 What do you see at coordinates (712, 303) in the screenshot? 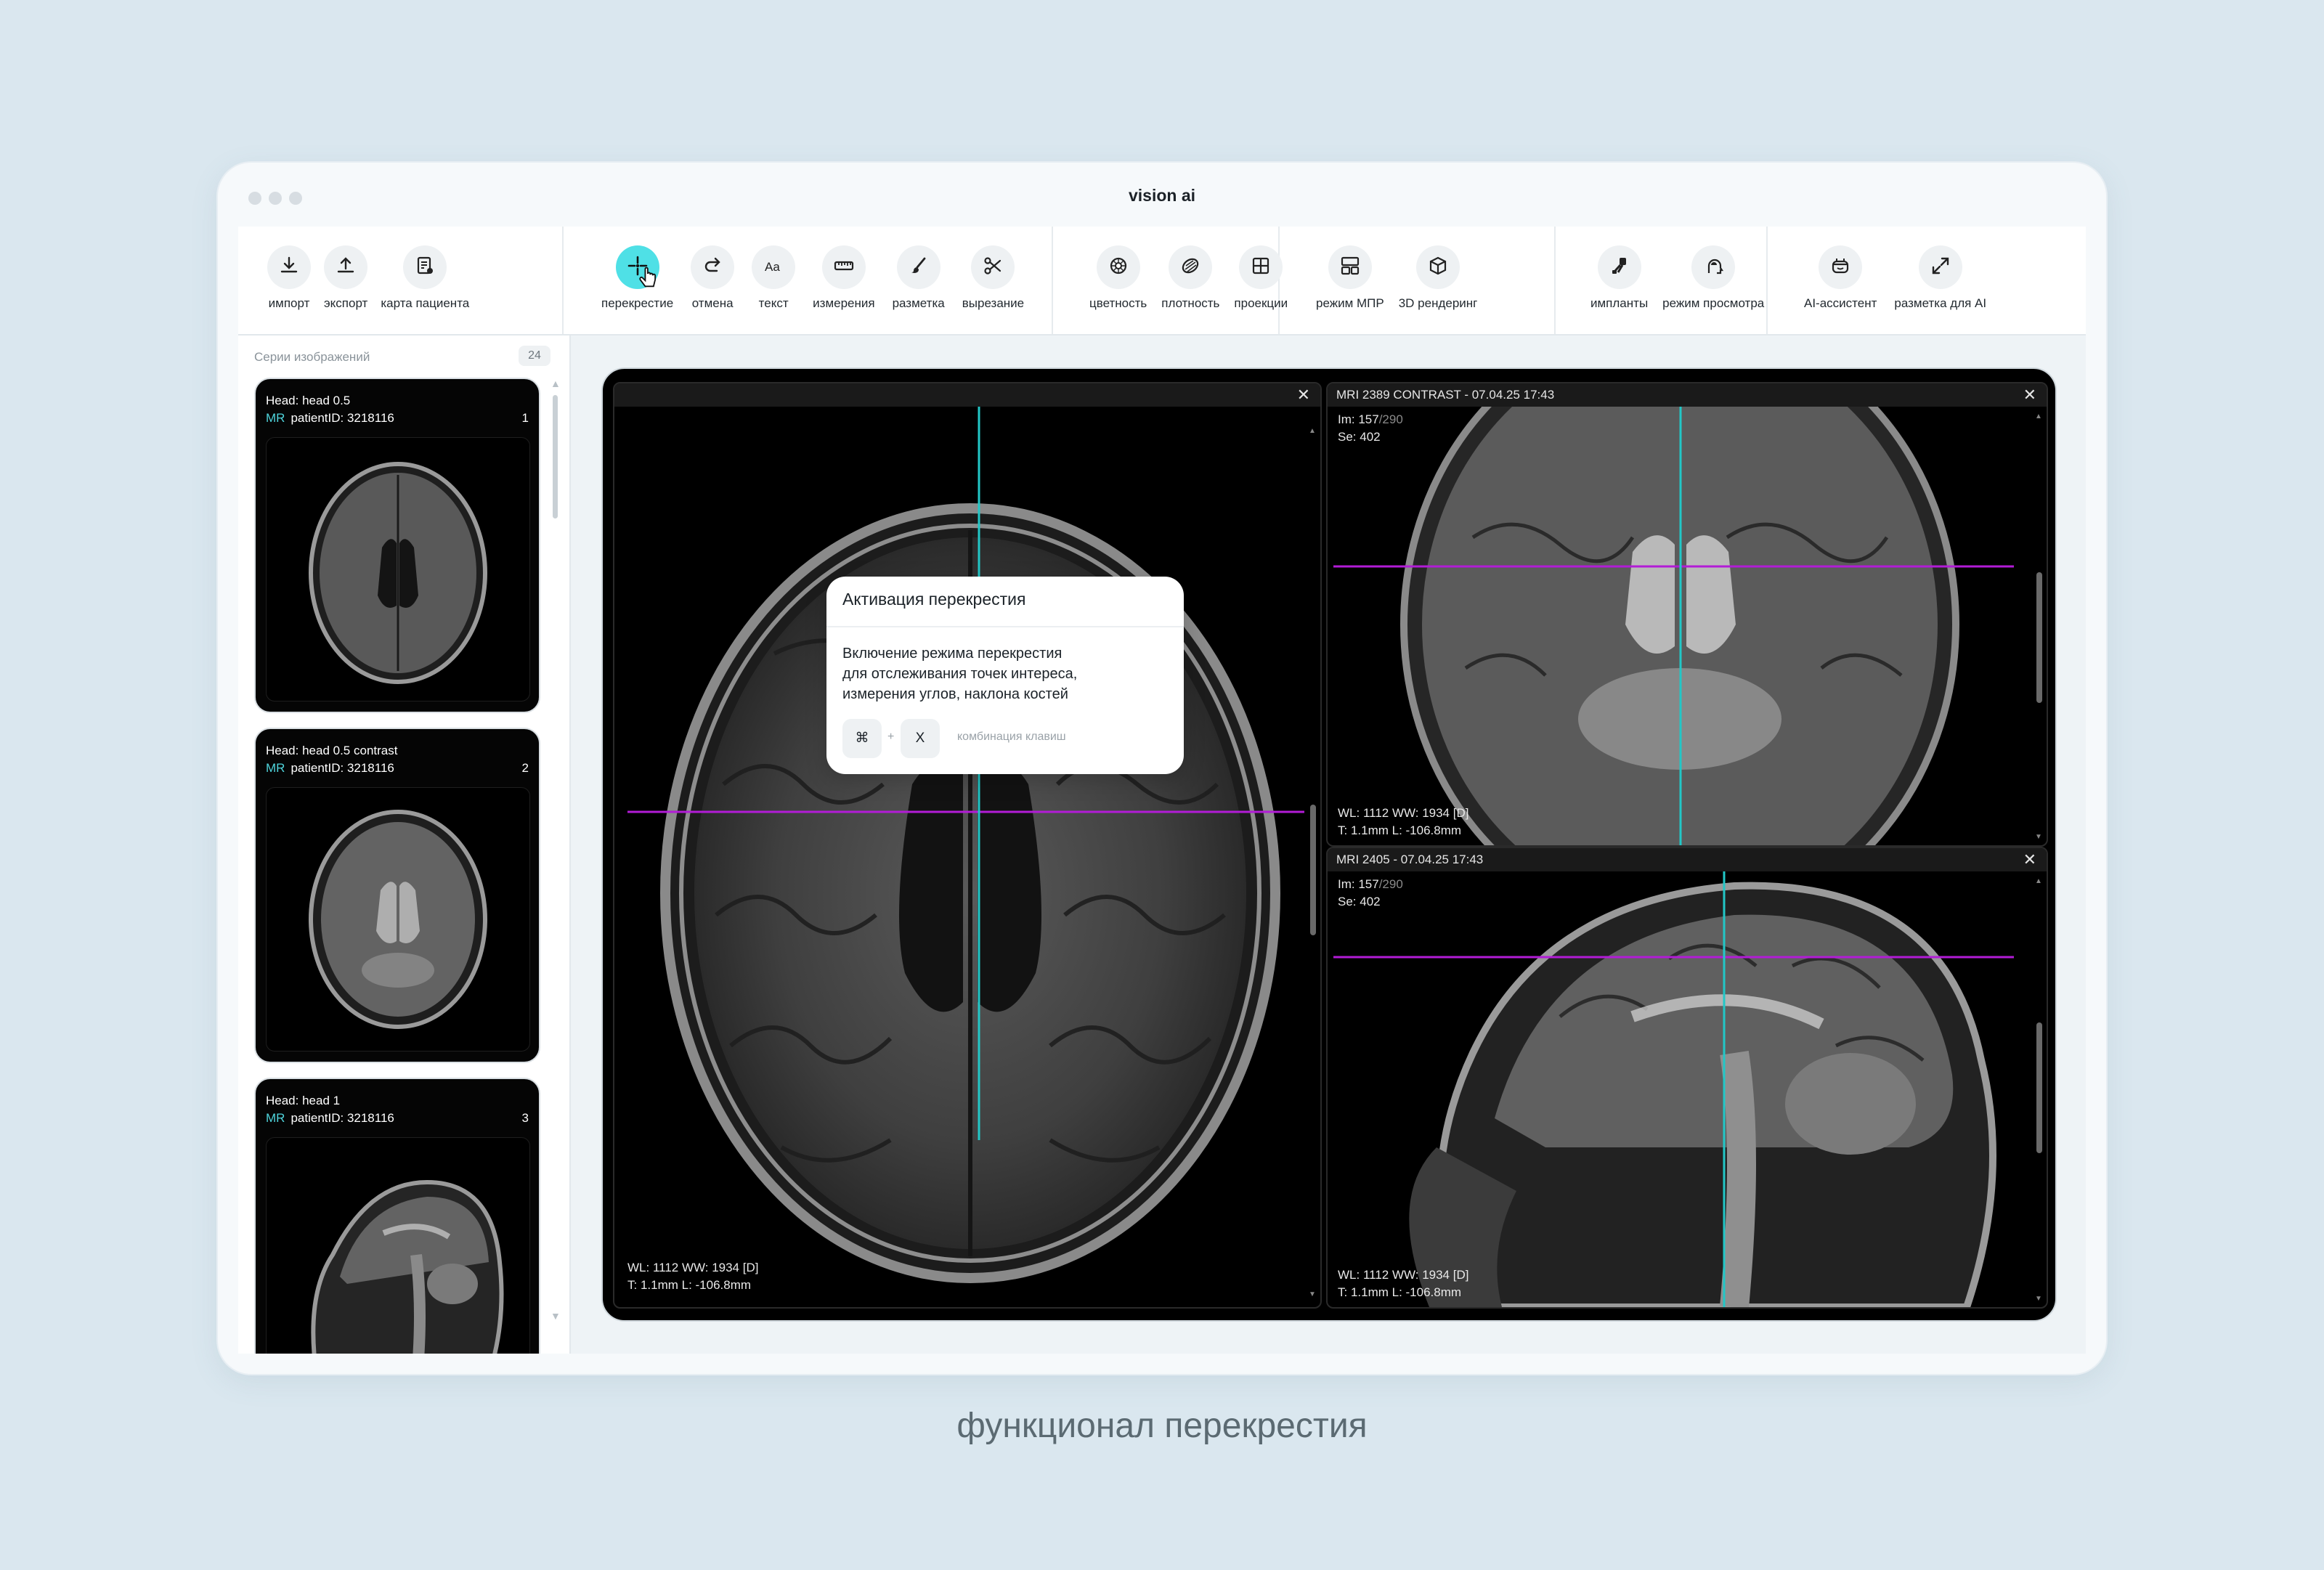
I see `toolbar-label: отмена` at bounding box center [712, 303].